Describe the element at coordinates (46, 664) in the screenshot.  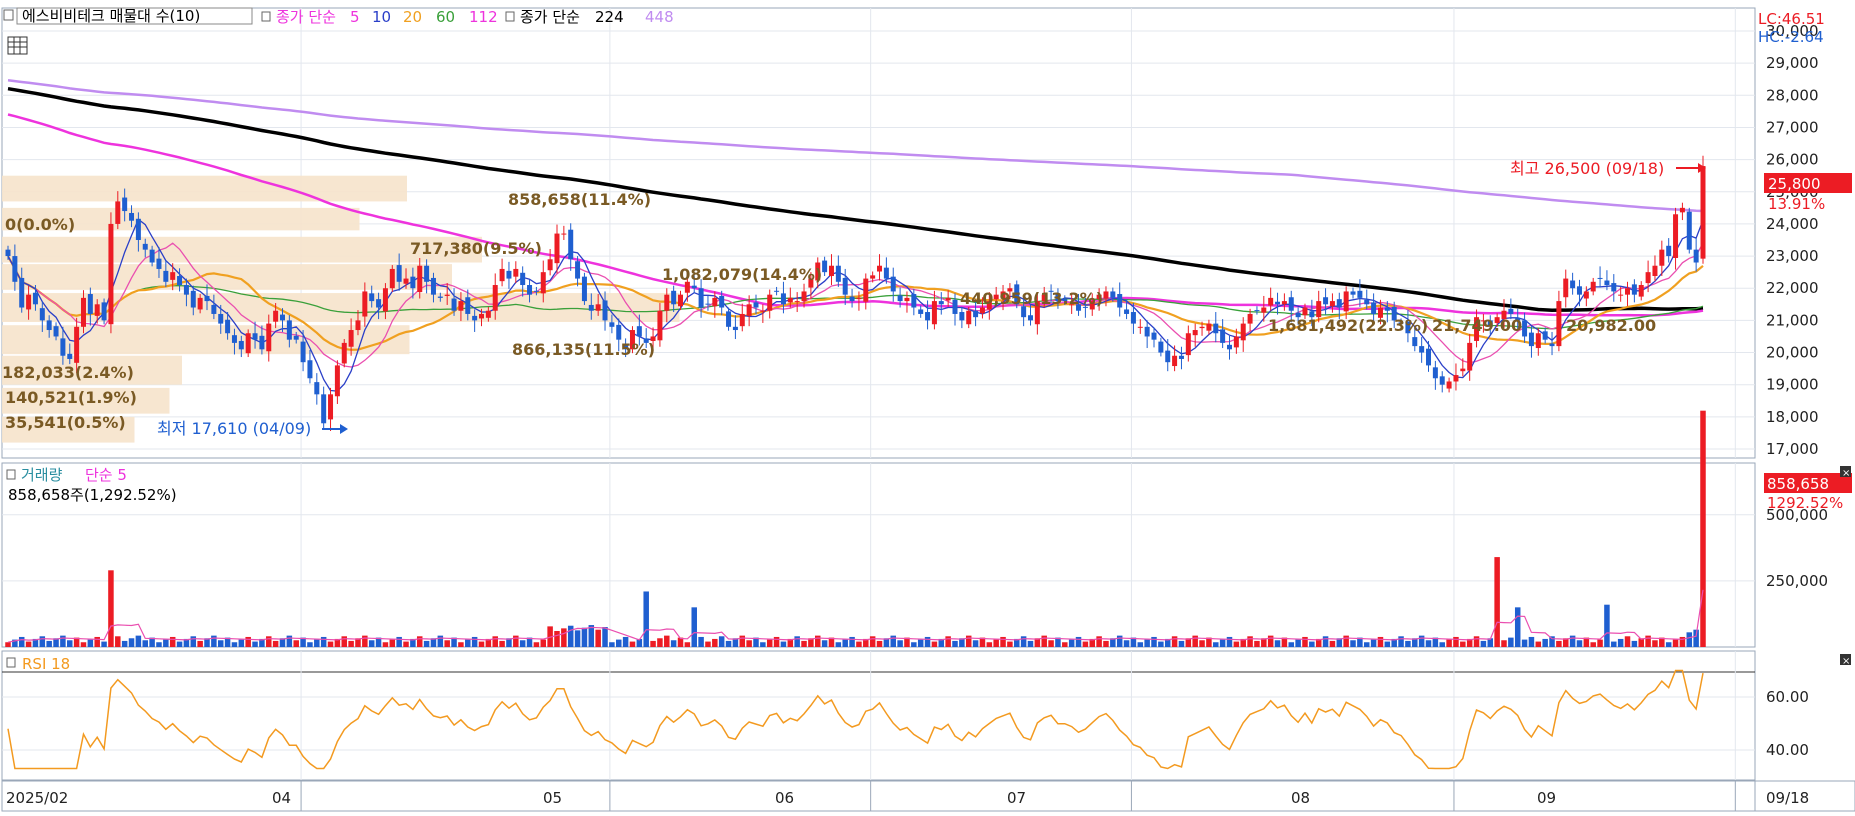
I see `rsi-legend-label: RSI 18` at that location.